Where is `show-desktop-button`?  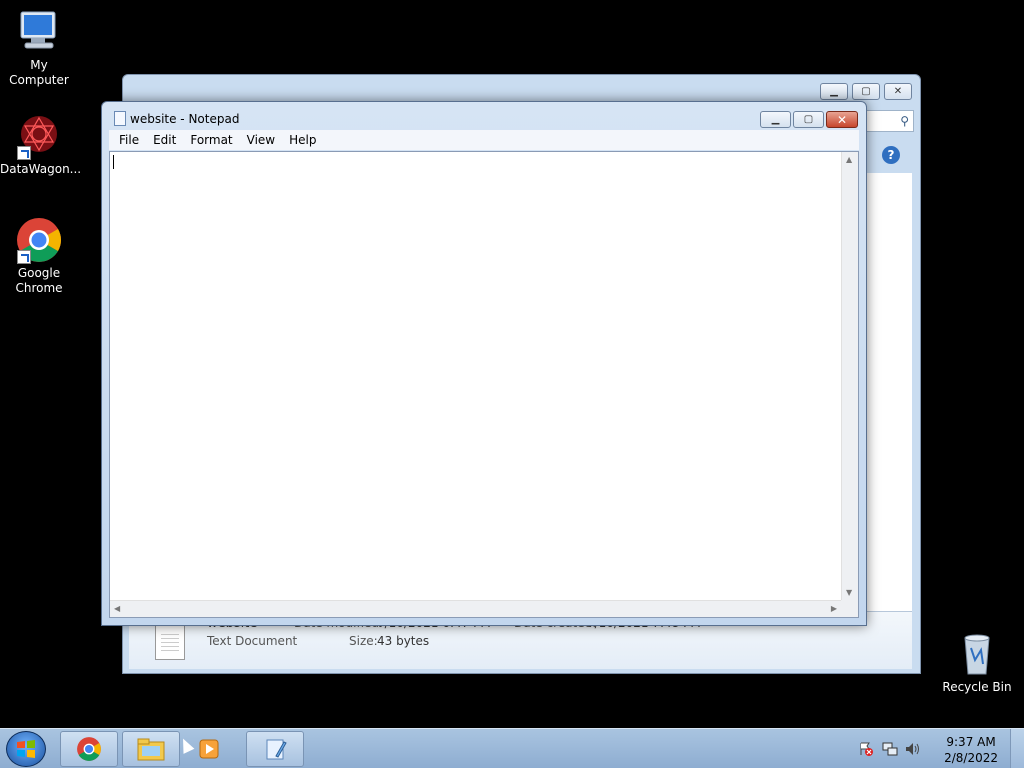 show-desktop-button is located at coordinates (1017, 748).